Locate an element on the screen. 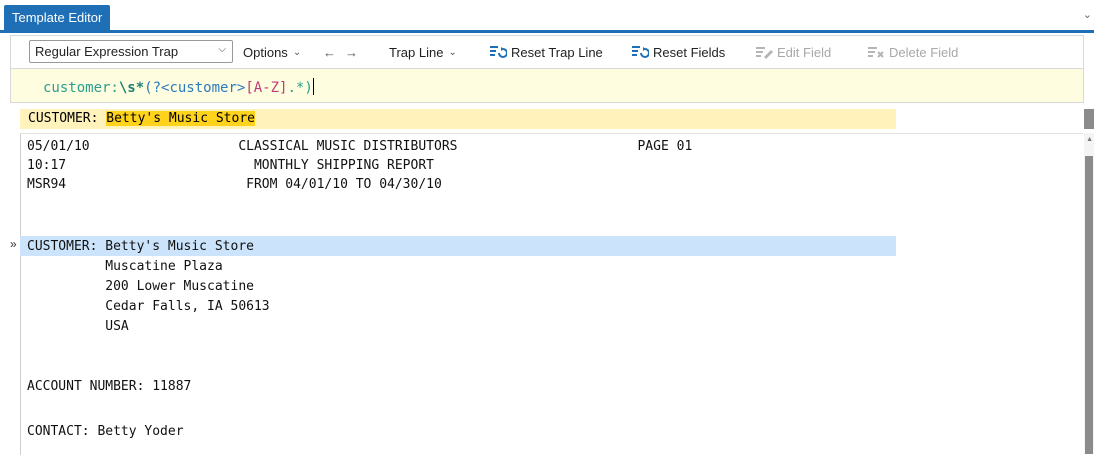 This screenshot has width=1094, height=455. regex-literal: customer: is located at coordinates (81, 88).